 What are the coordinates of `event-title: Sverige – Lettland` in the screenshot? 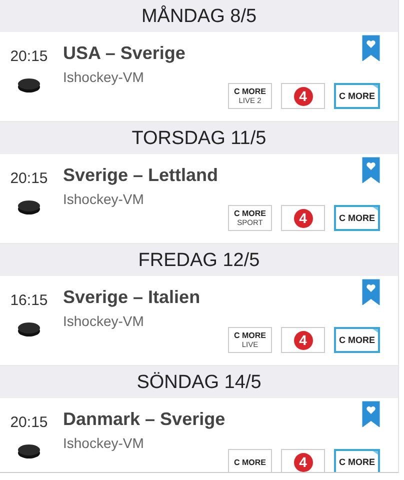 It's located at (140, 175).